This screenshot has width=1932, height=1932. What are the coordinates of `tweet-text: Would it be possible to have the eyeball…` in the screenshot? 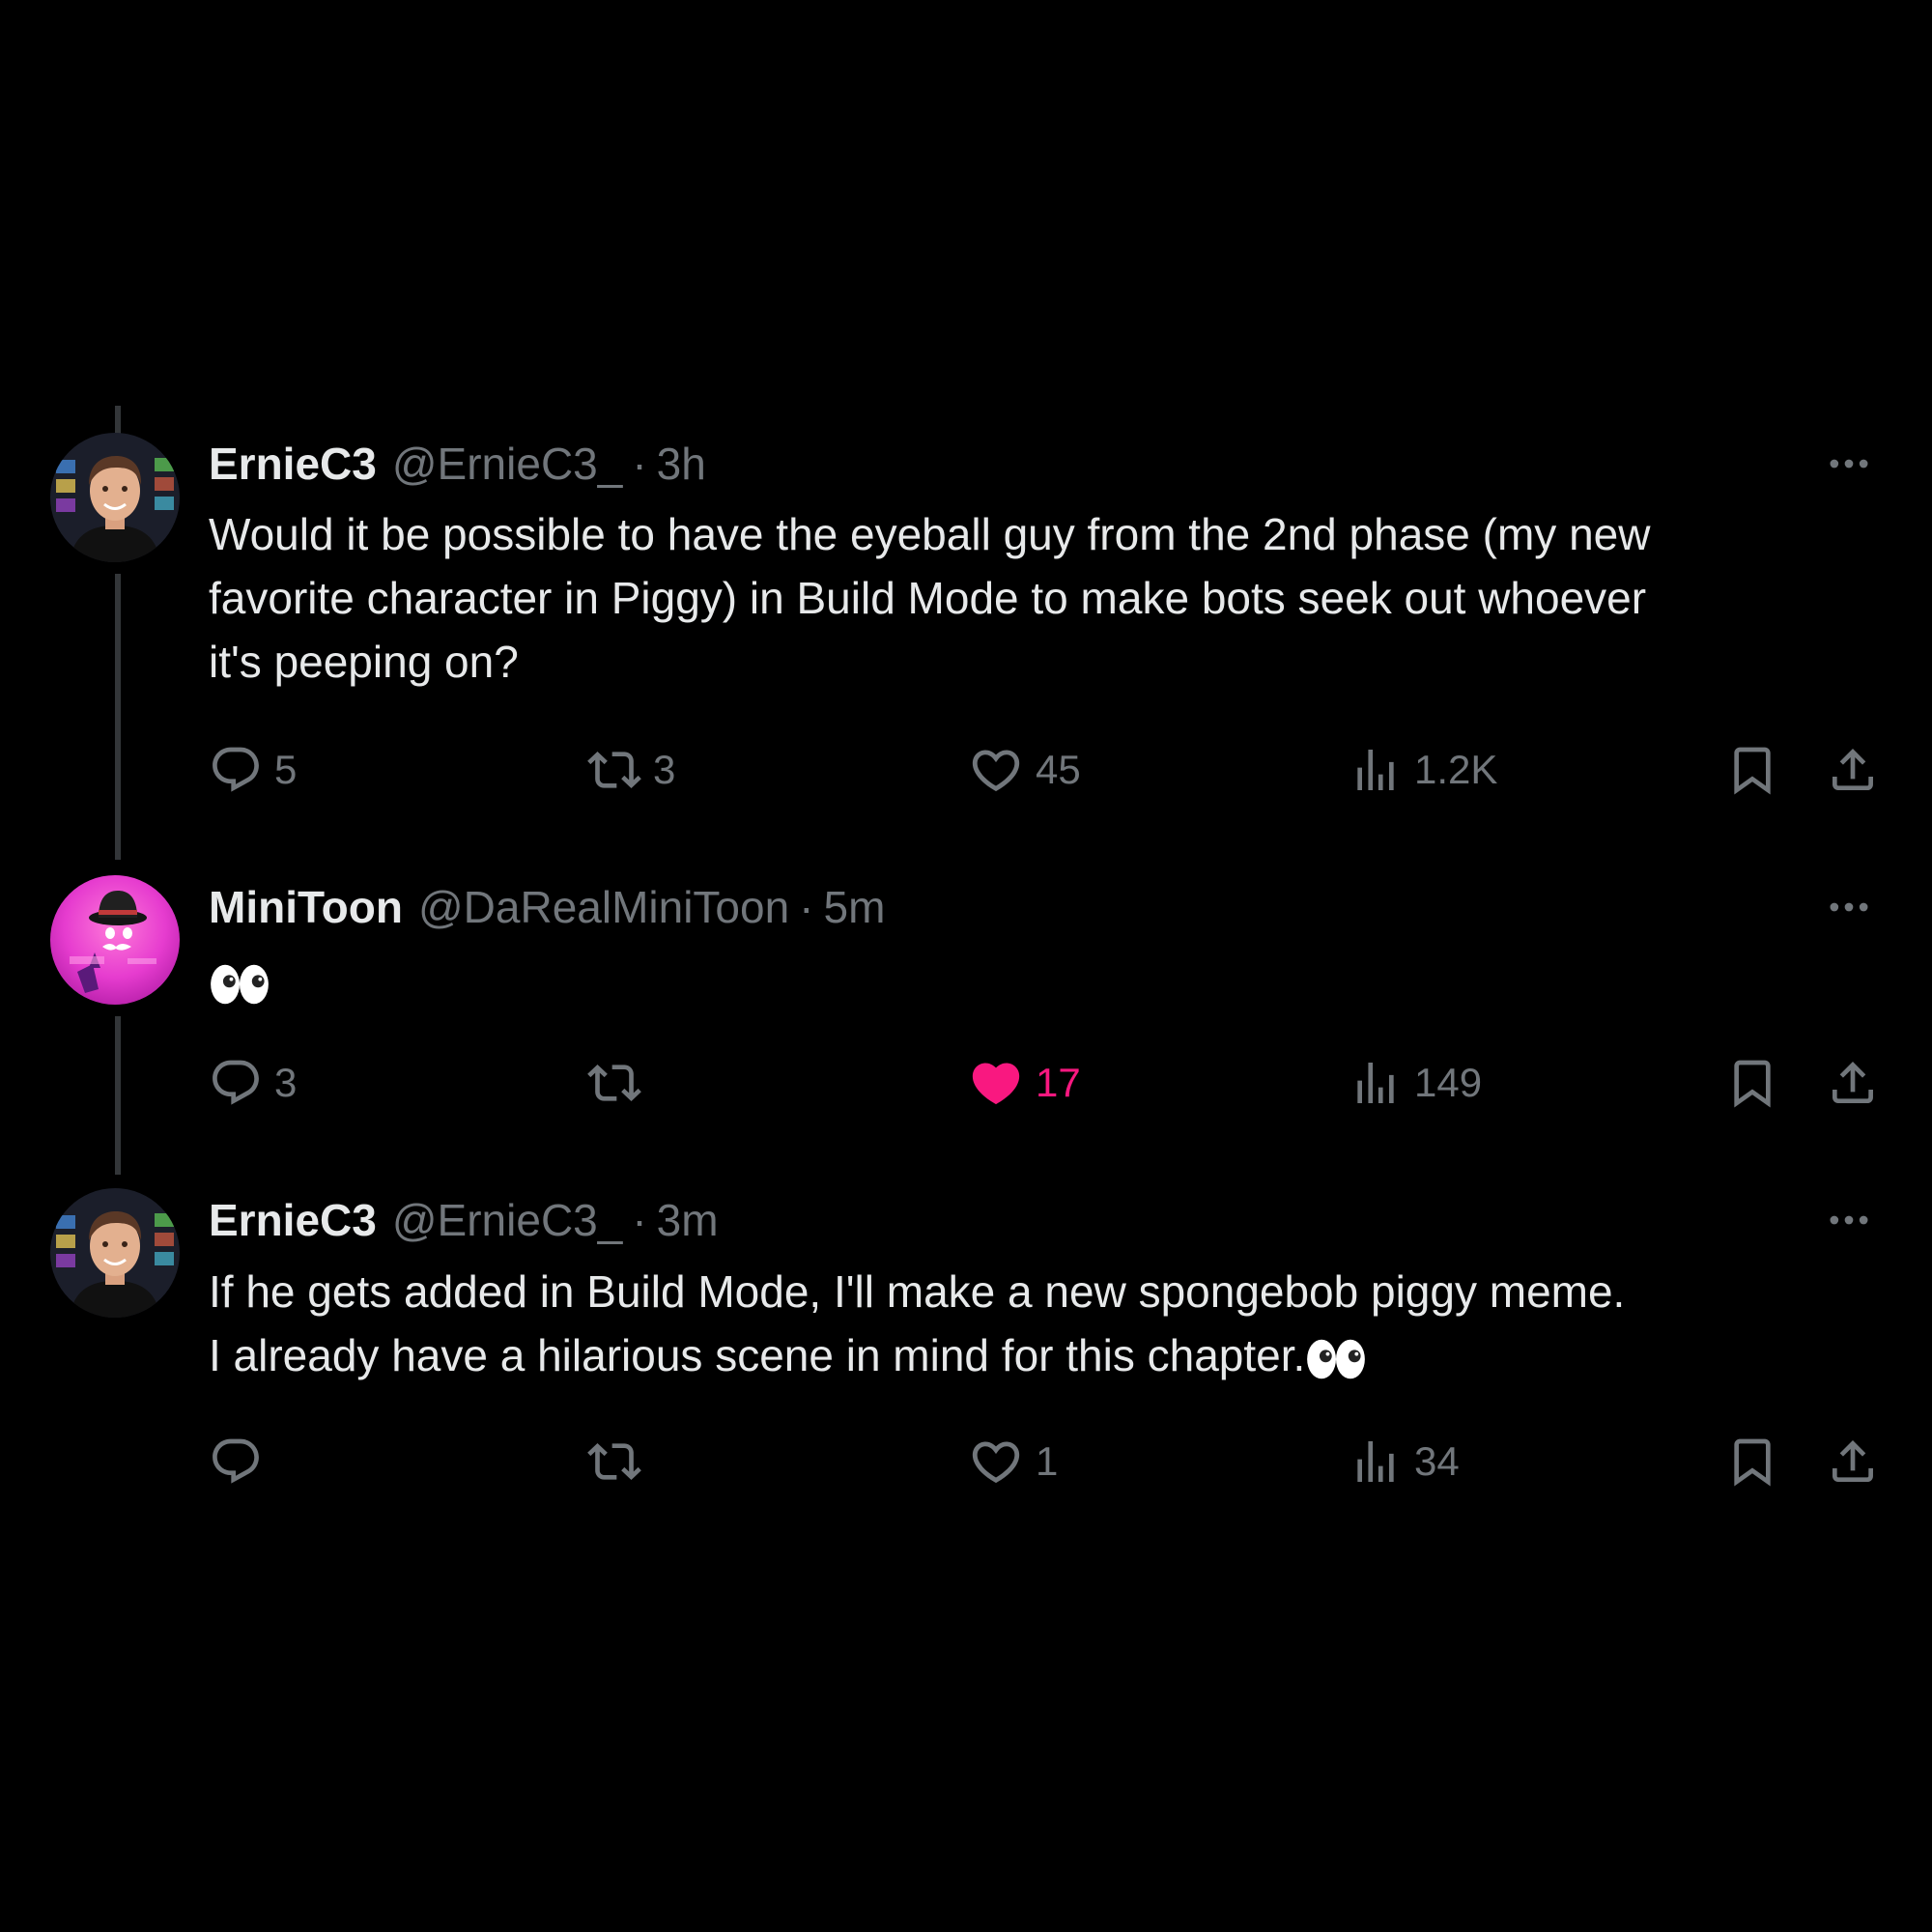 It's located at (1030, 598).